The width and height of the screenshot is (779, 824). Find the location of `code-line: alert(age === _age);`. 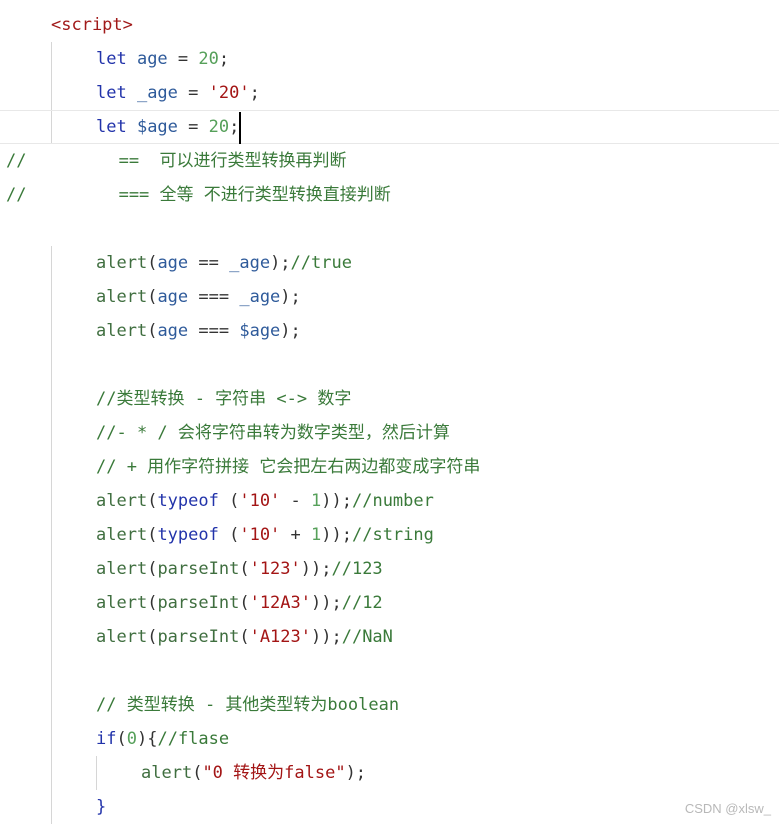

code-line: alert(age === _age); is located at coordinates (389, 297).